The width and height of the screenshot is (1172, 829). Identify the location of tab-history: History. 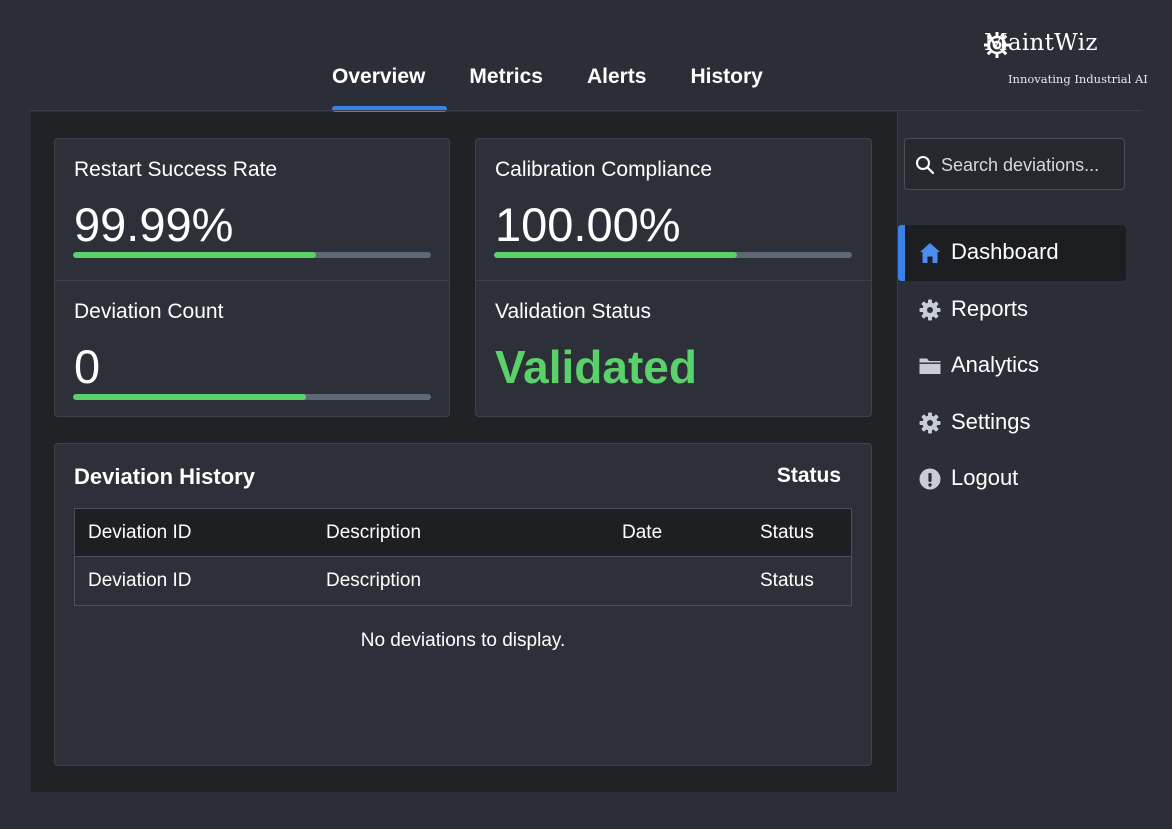
(726, 85).